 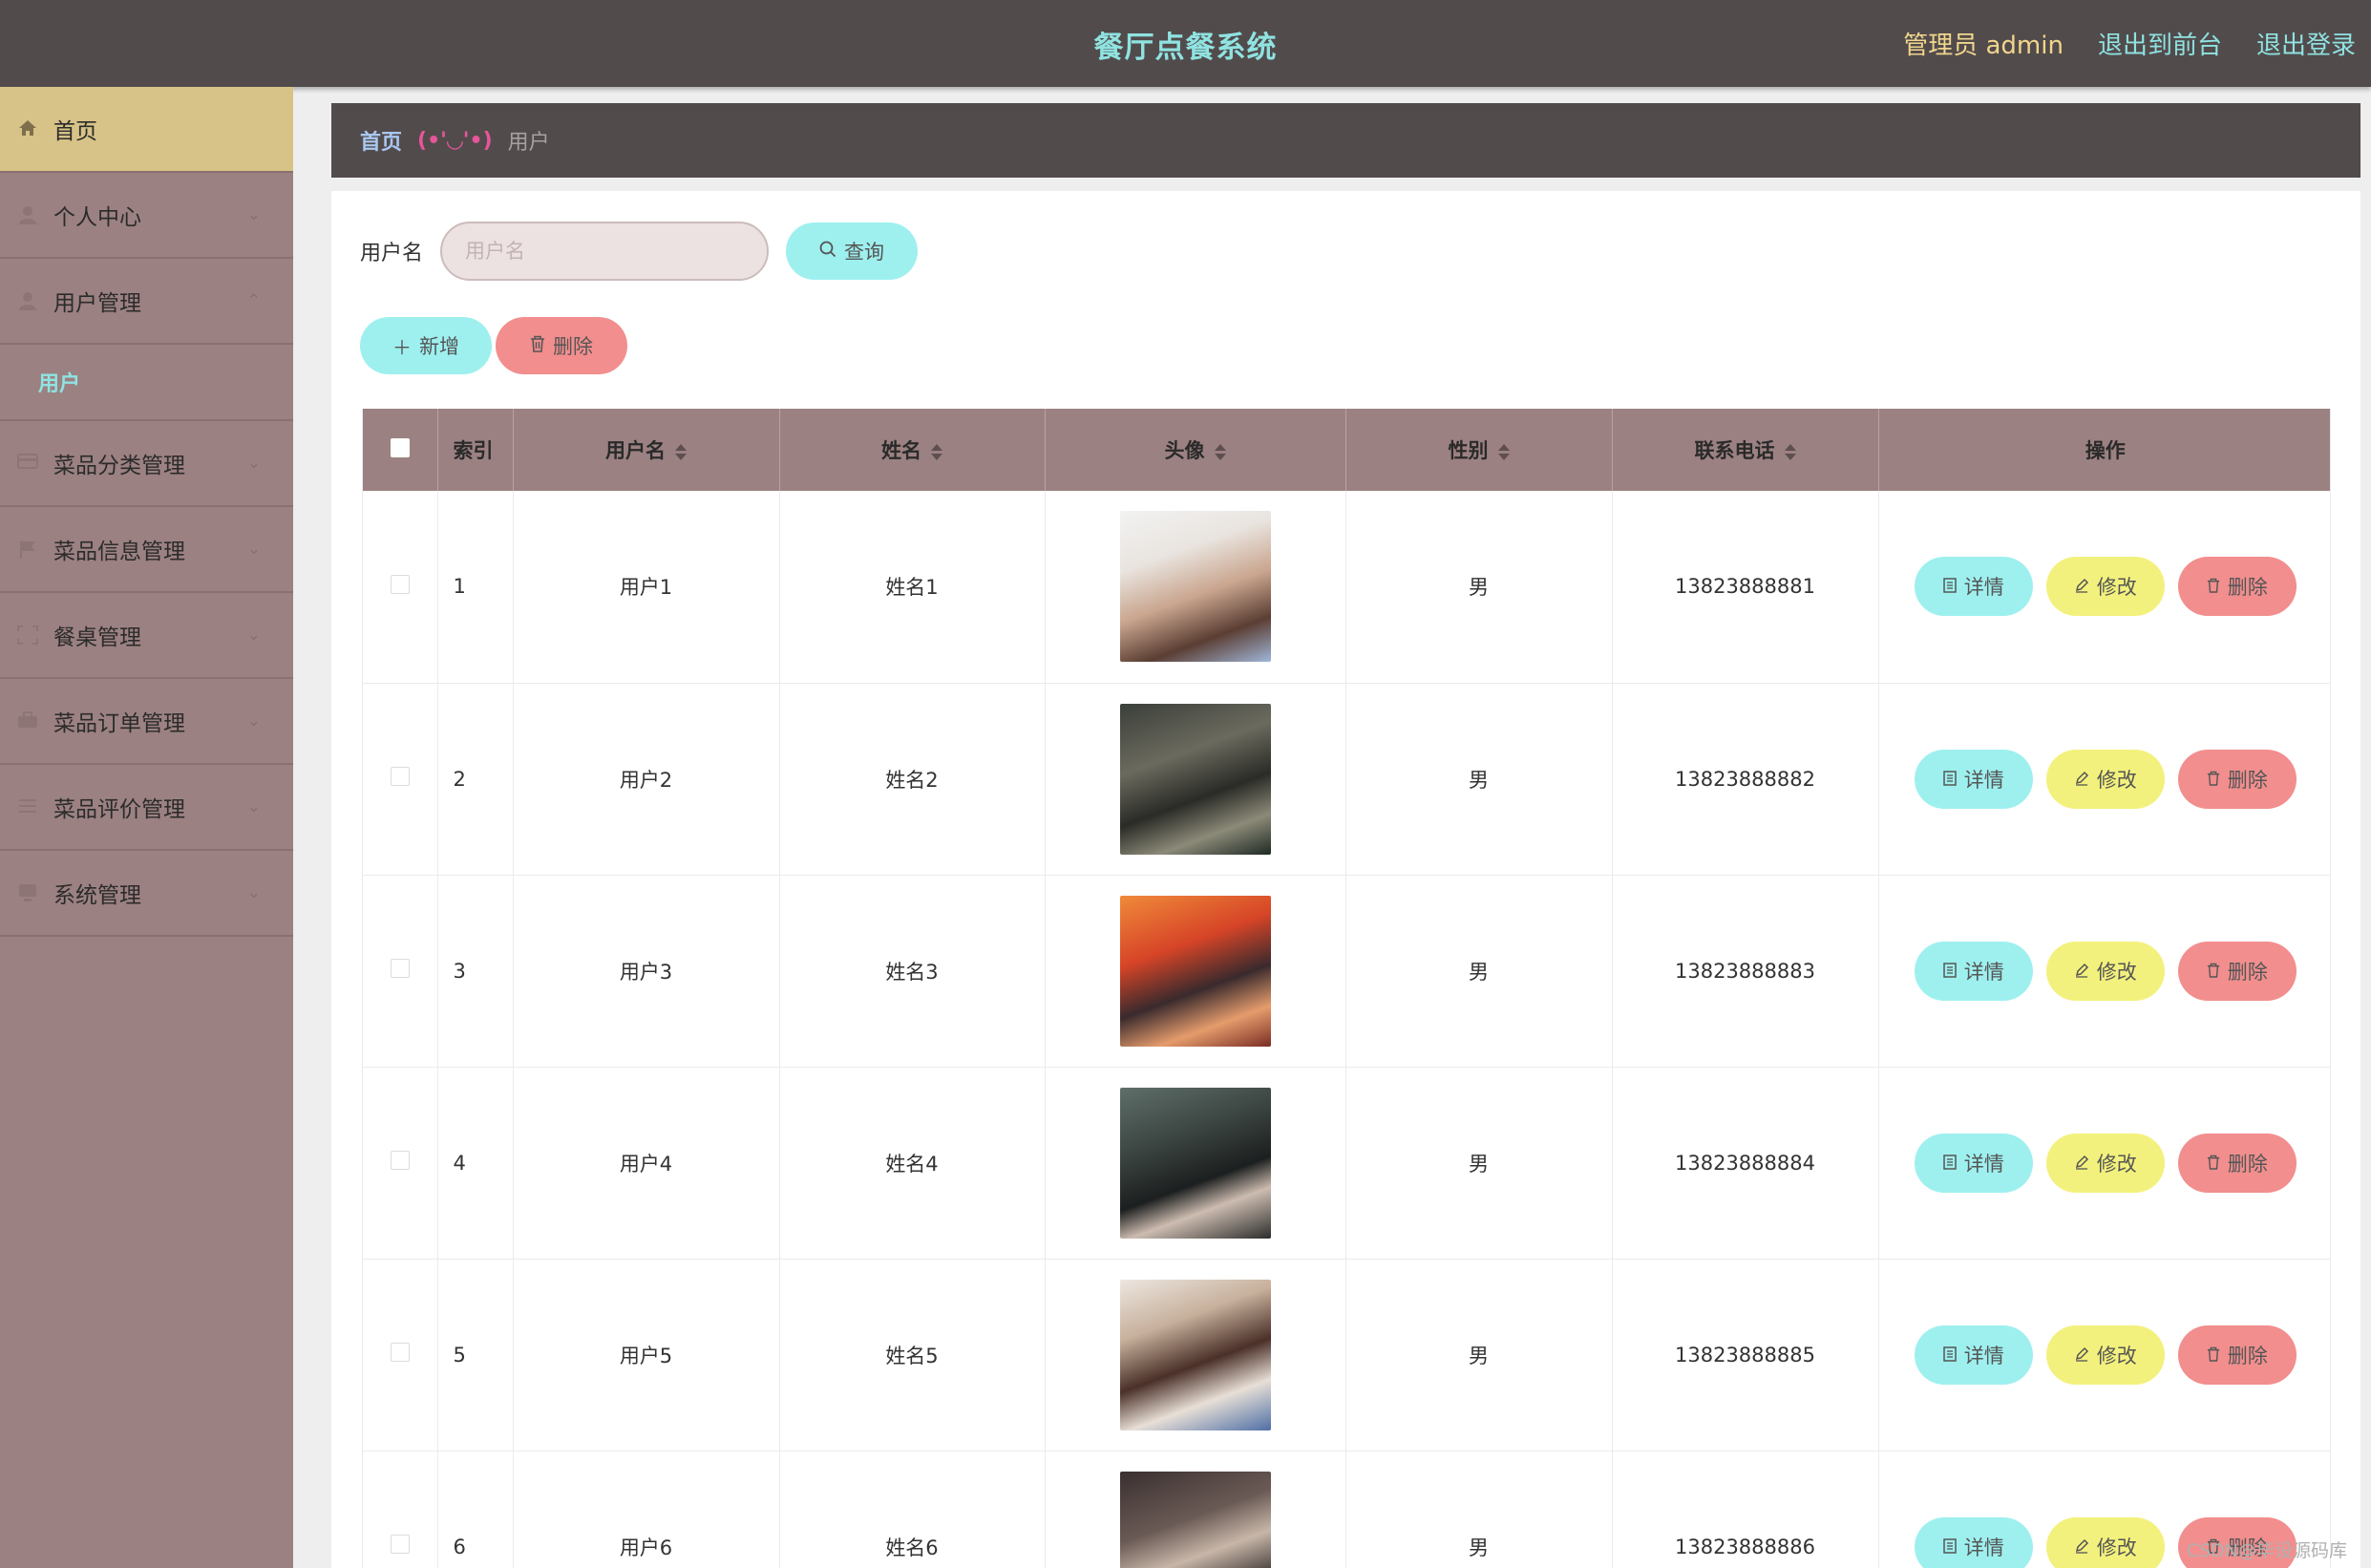 What do you see at coordinates (146, 636) in the screenshot?
I see `sidebar-item-table-management: 餐桌管理 ⌄` at bounding box center [146, 636].